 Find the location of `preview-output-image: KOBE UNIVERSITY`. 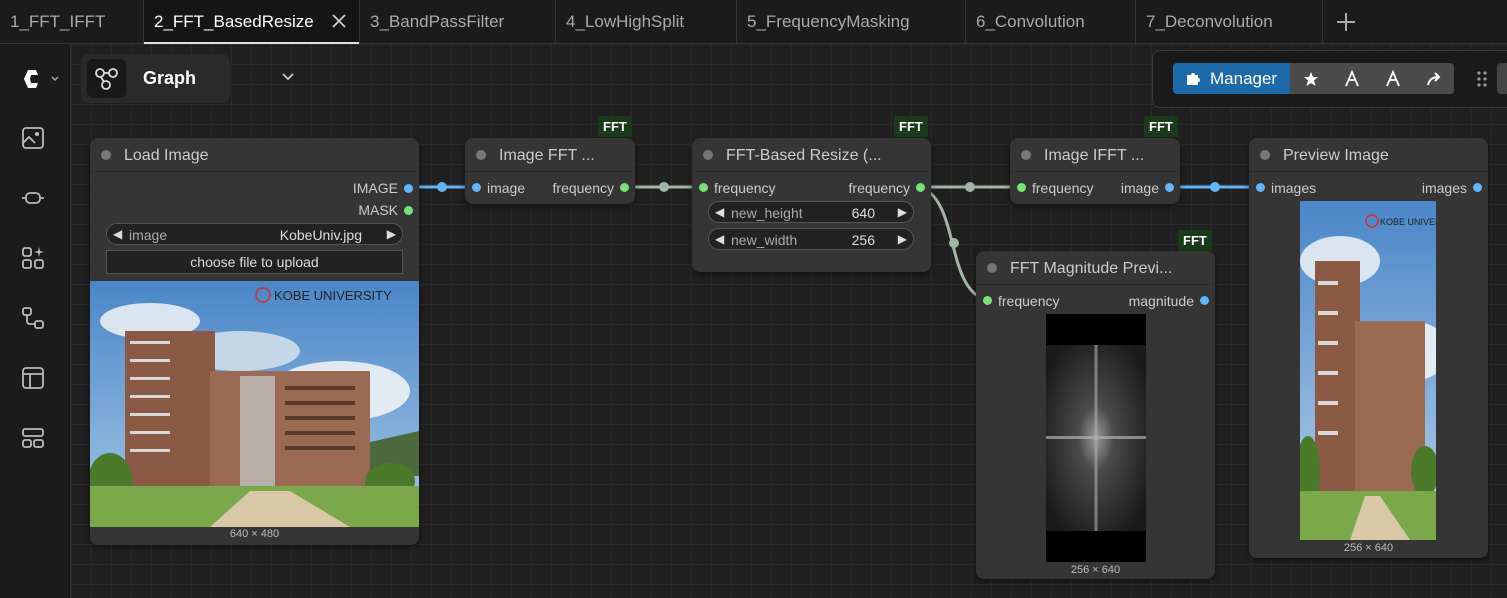

preview-output-image: KOBE UNIVERSITY is located at coordinates (1368, 370).